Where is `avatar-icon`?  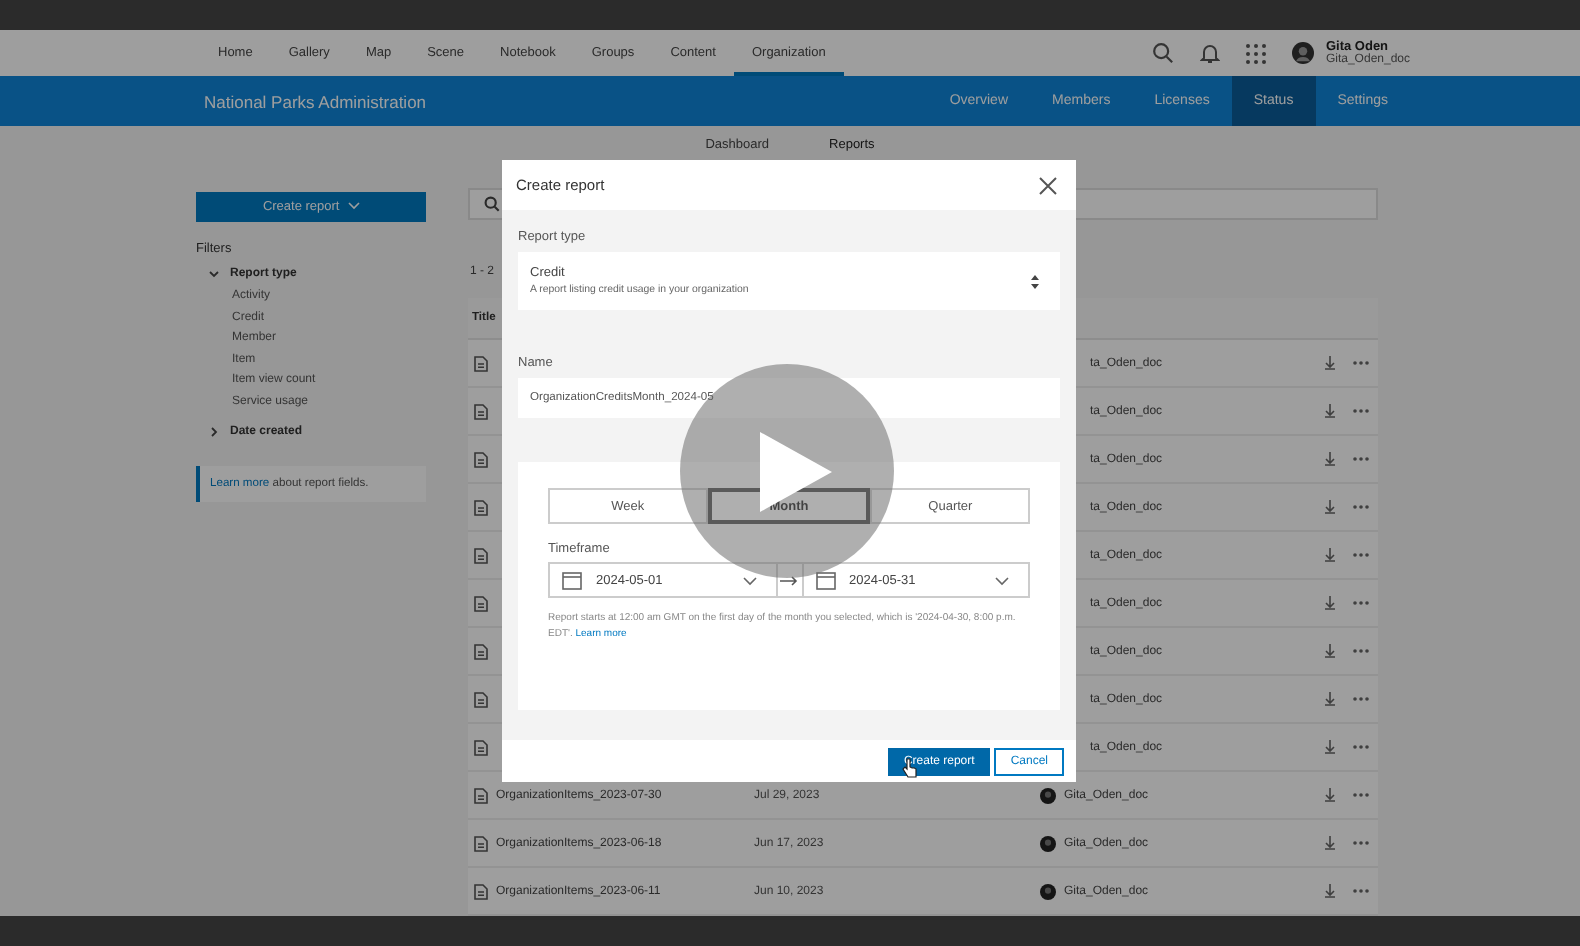
avatar-icon is located at coordinates (1302, 53).